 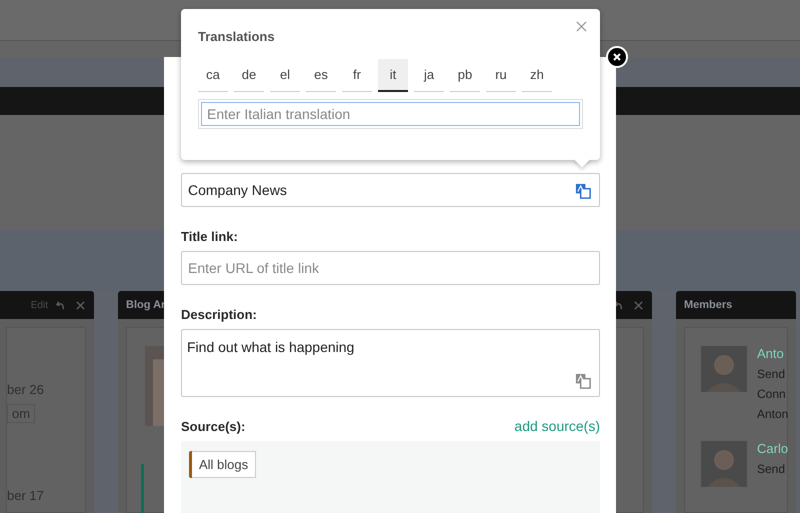 I want to click on language-tab: ca, so click(x=213, y=75).